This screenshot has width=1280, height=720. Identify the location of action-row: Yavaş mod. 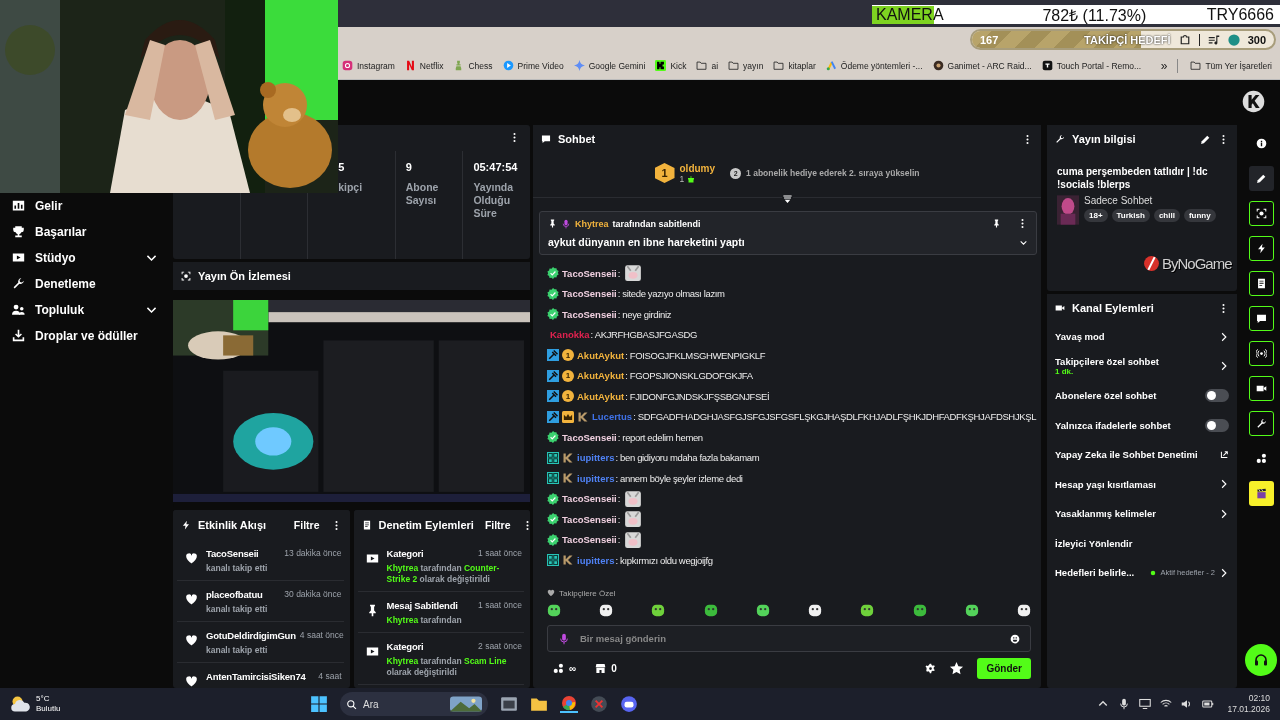
(1142, 337).